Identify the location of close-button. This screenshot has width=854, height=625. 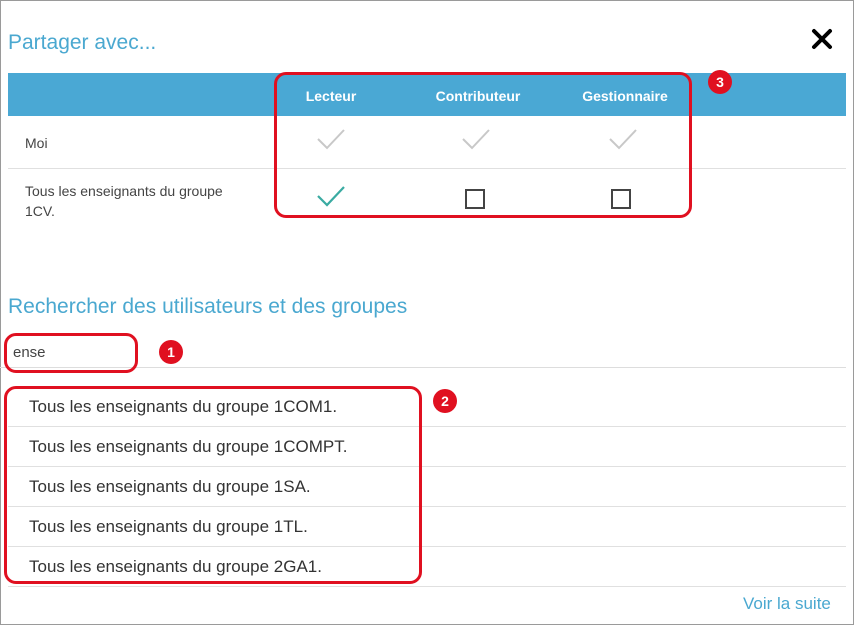
(822, 39).